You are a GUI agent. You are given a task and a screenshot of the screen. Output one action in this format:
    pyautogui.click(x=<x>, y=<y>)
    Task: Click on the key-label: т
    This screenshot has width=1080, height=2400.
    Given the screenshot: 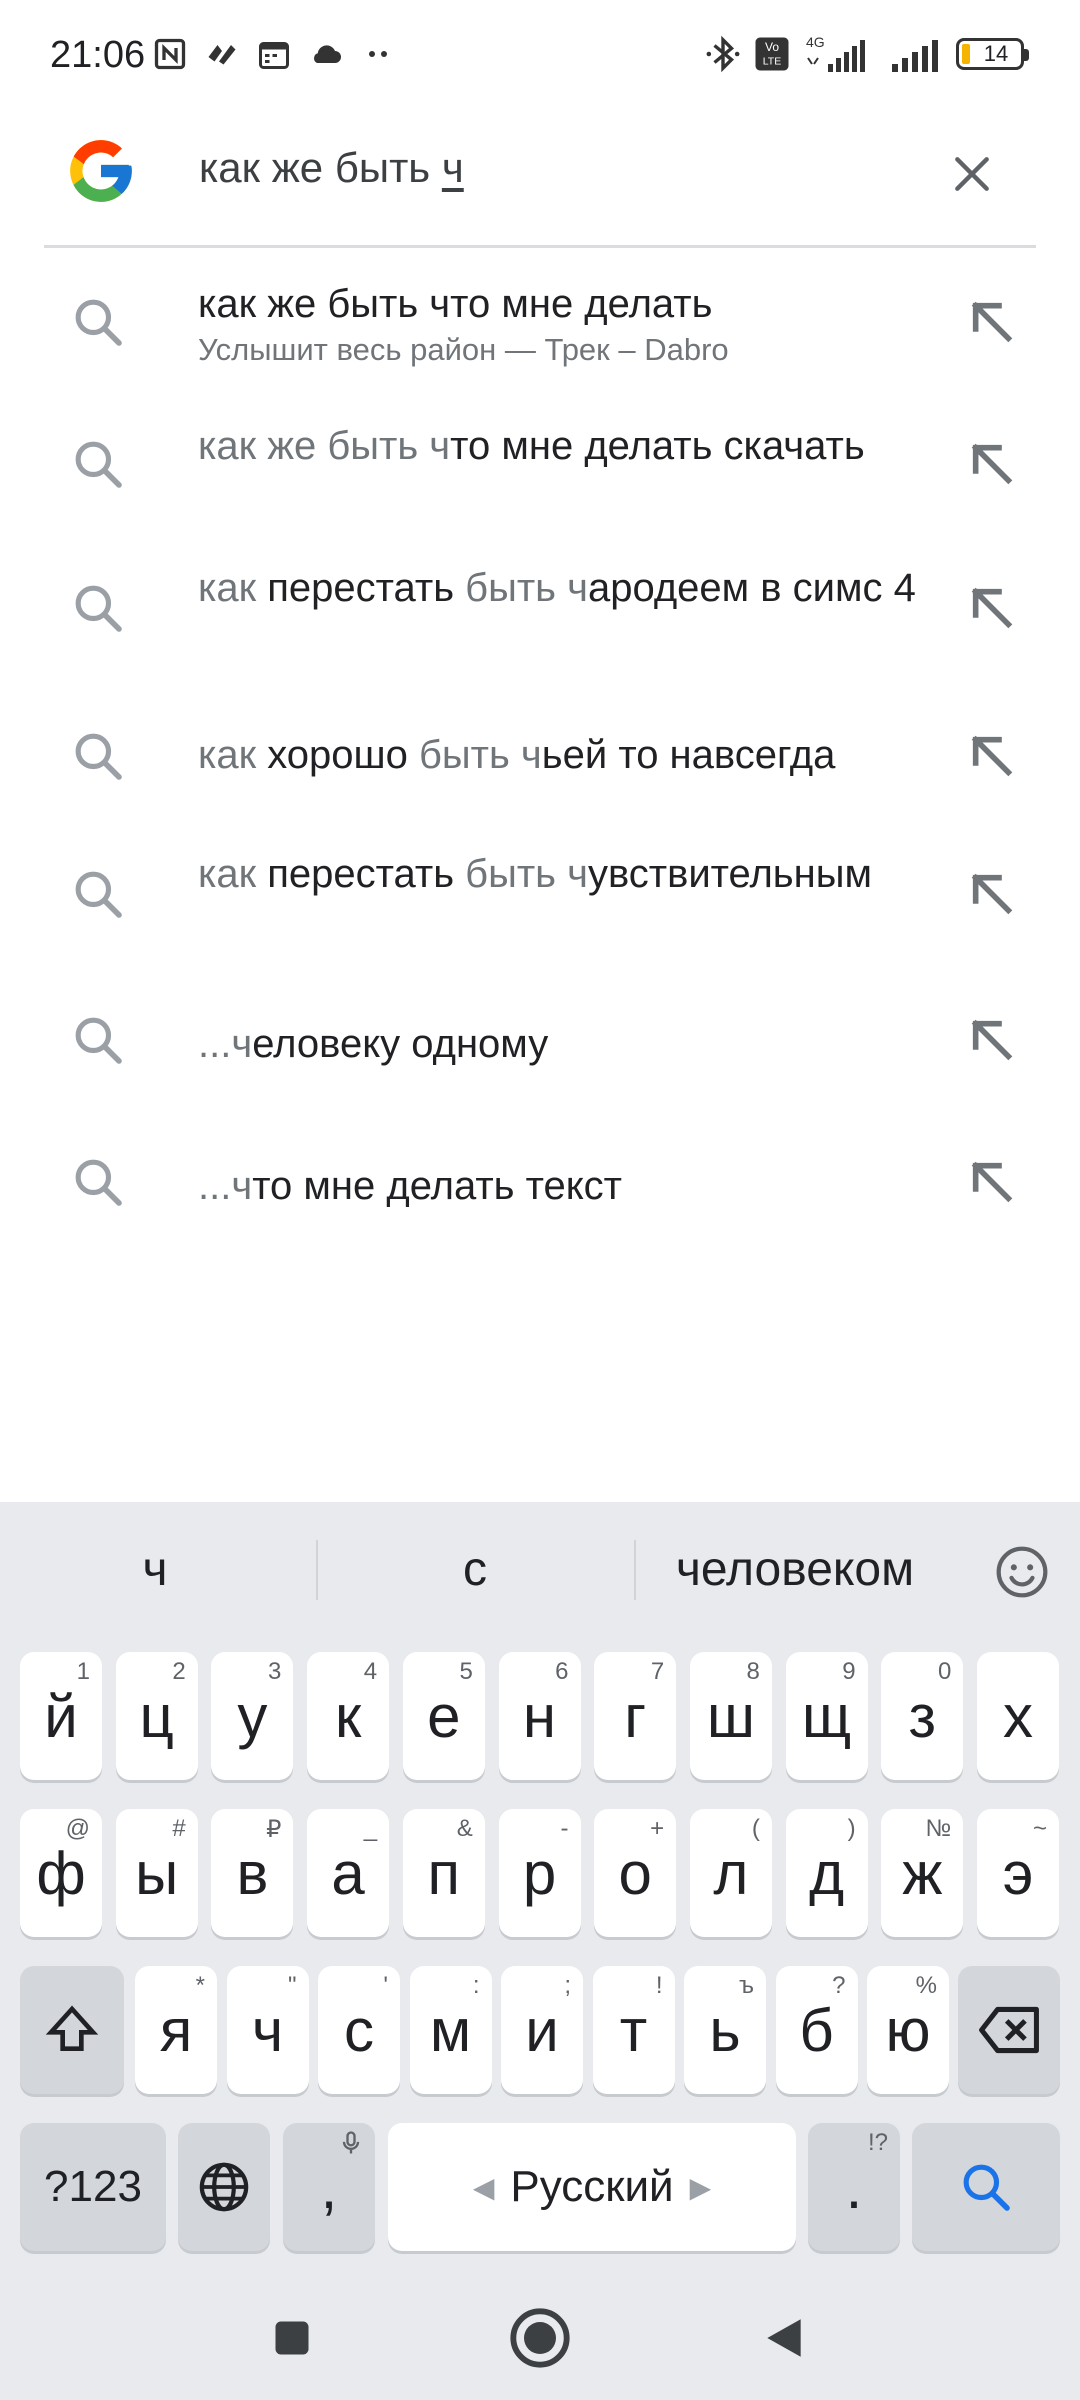 What is the action you would take?
    pyautogui.click(x=633, y=2030)
    